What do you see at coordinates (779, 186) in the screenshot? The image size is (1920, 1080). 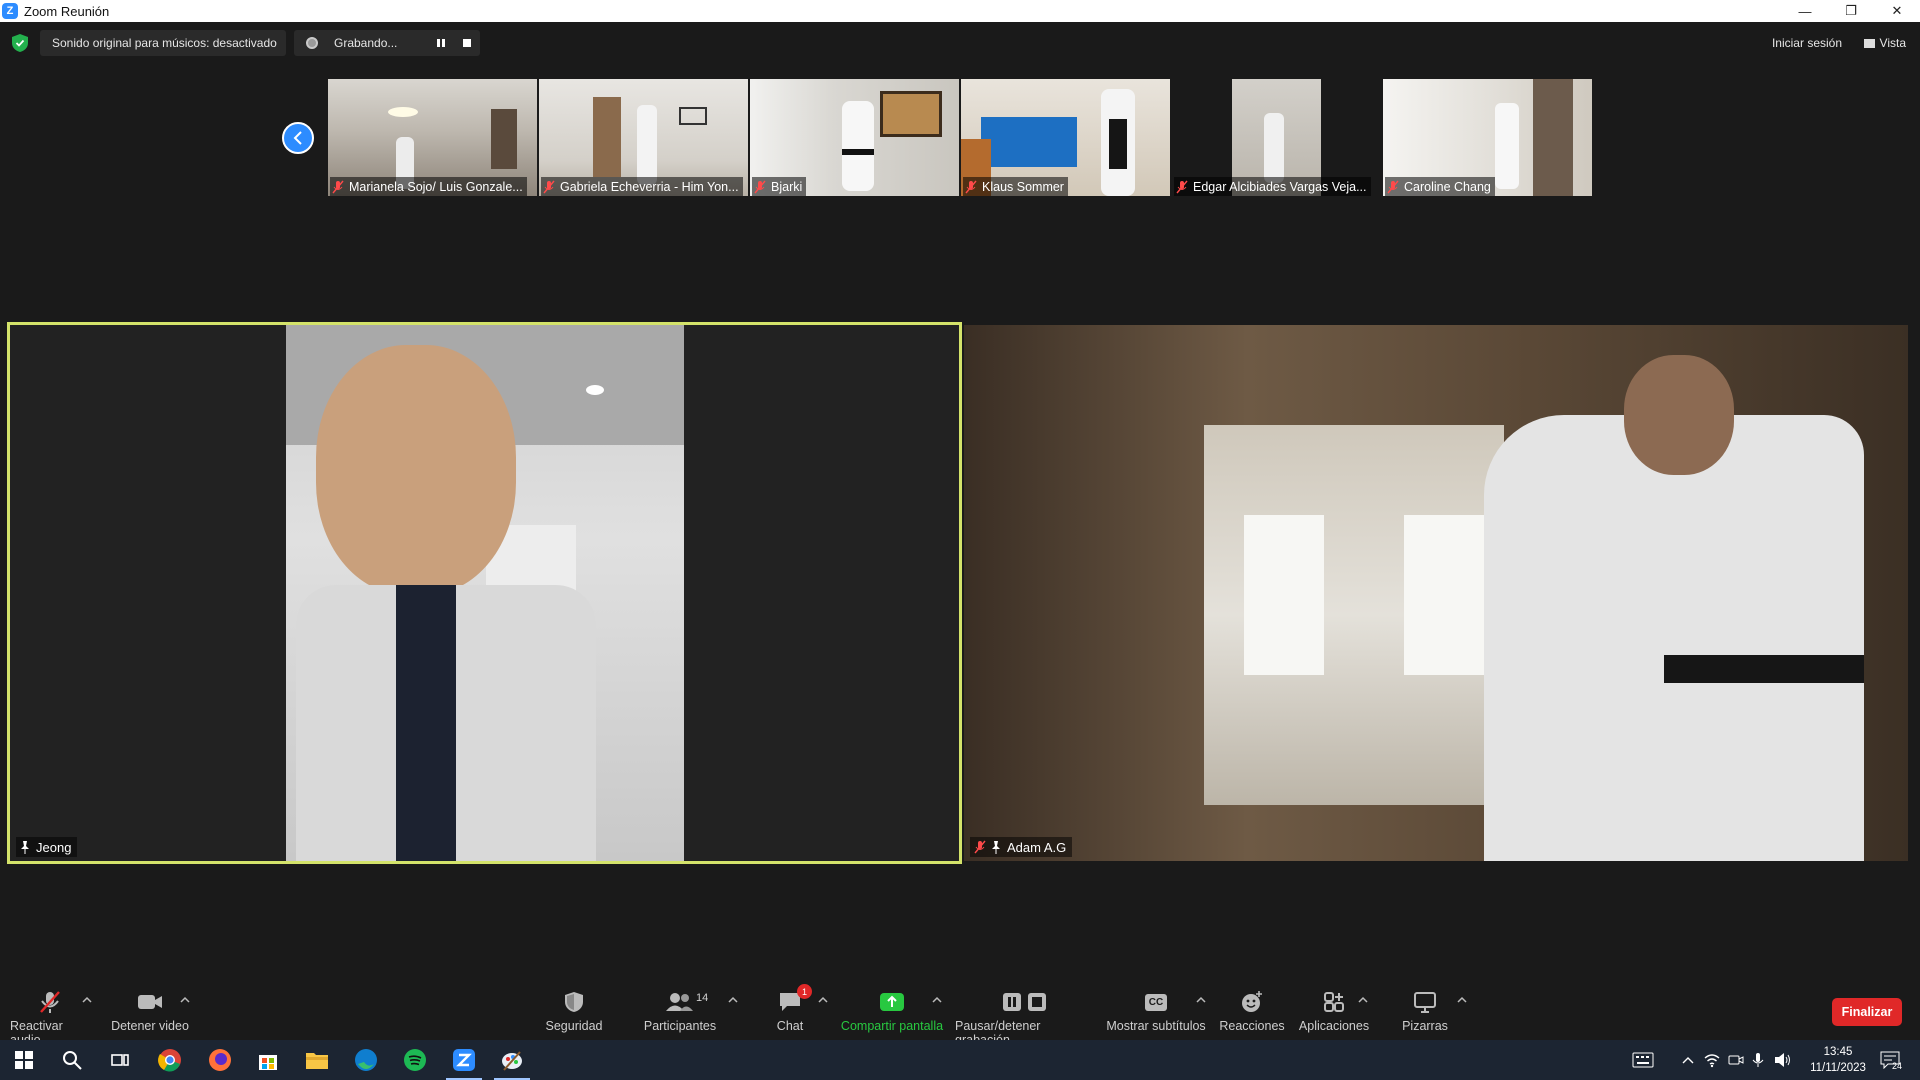 I see `participant-name-tag: Bjarki` at bounding box center [779, 186].